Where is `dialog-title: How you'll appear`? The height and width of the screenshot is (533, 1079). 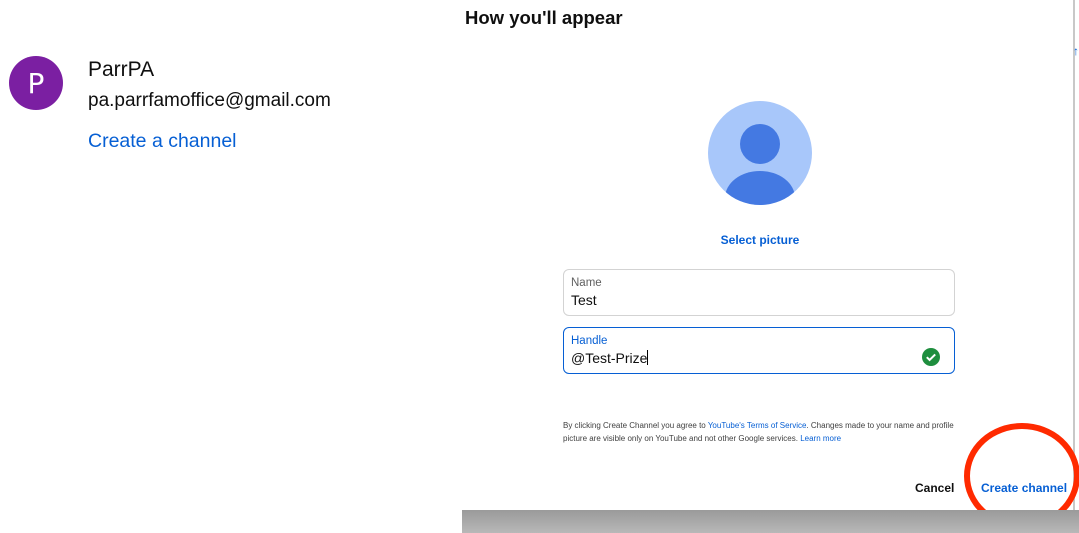 dialog-title: How you'll appear is located at coordinates (544, 17).